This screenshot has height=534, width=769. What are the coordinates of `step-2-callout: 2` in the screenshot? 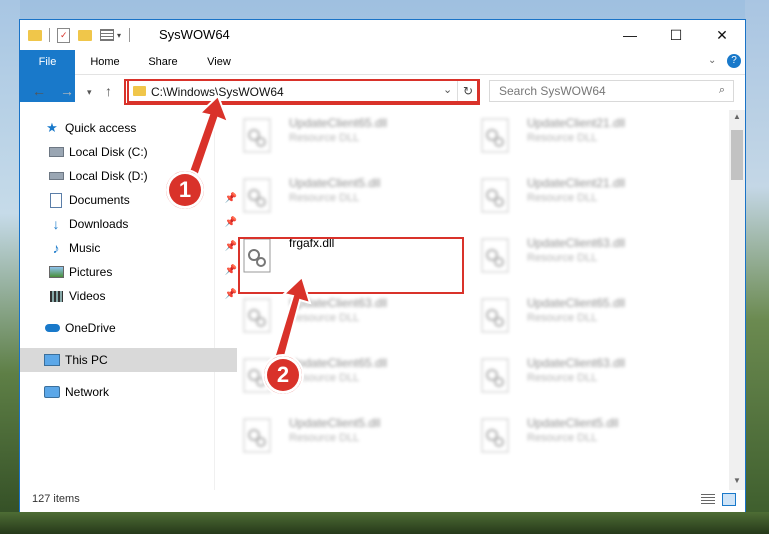 It's located at (283, 375).